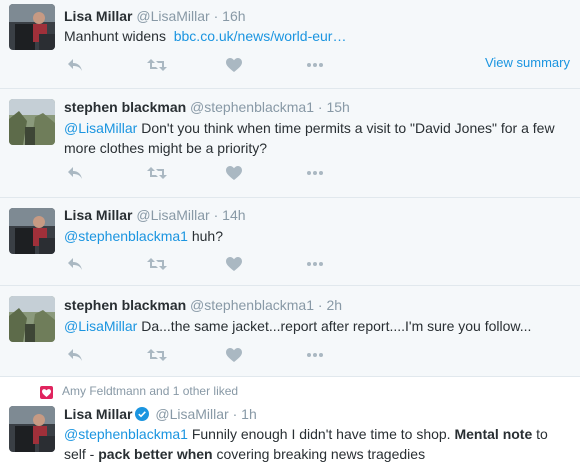 The image size is (580, 468). I want to click on tweet-text-content: more clothes might be a priority?, so click(166, 148).